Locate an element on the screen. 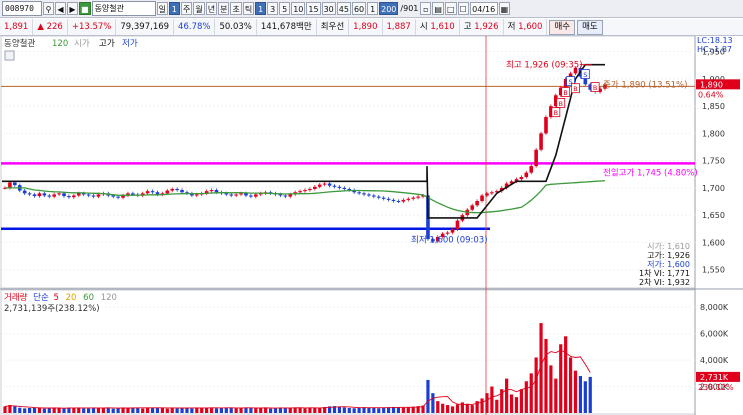  chart-option-icon: ▫ is located at coordinates (426, 8).